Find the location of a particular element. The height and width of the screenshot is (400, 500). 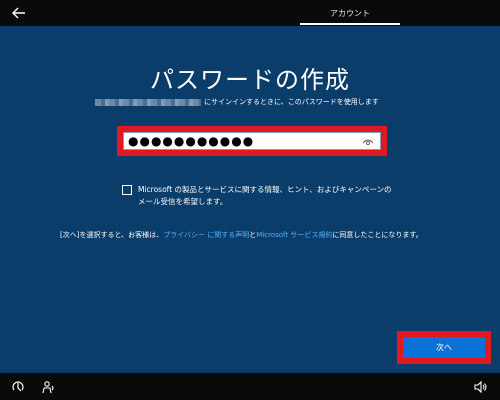

page-title: パスワードの作成 is located at coordinates (250, 80).